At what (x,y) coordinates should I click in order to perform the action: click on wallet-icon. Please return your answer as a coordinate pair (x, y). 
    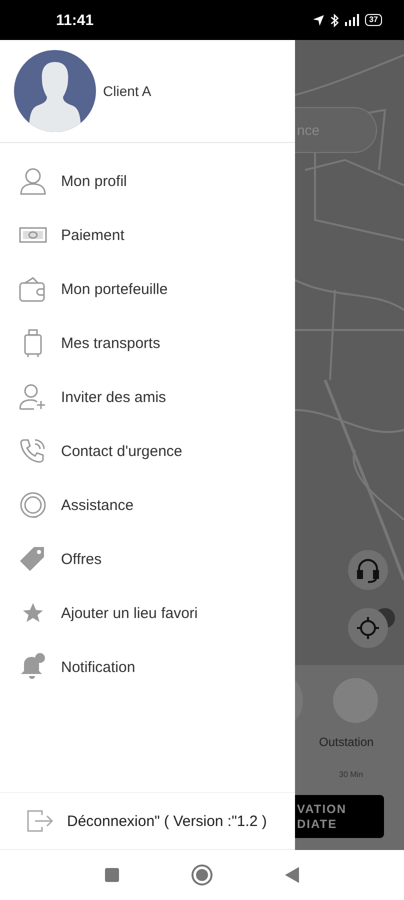
    Looking at the image, I should click on (33, 289).